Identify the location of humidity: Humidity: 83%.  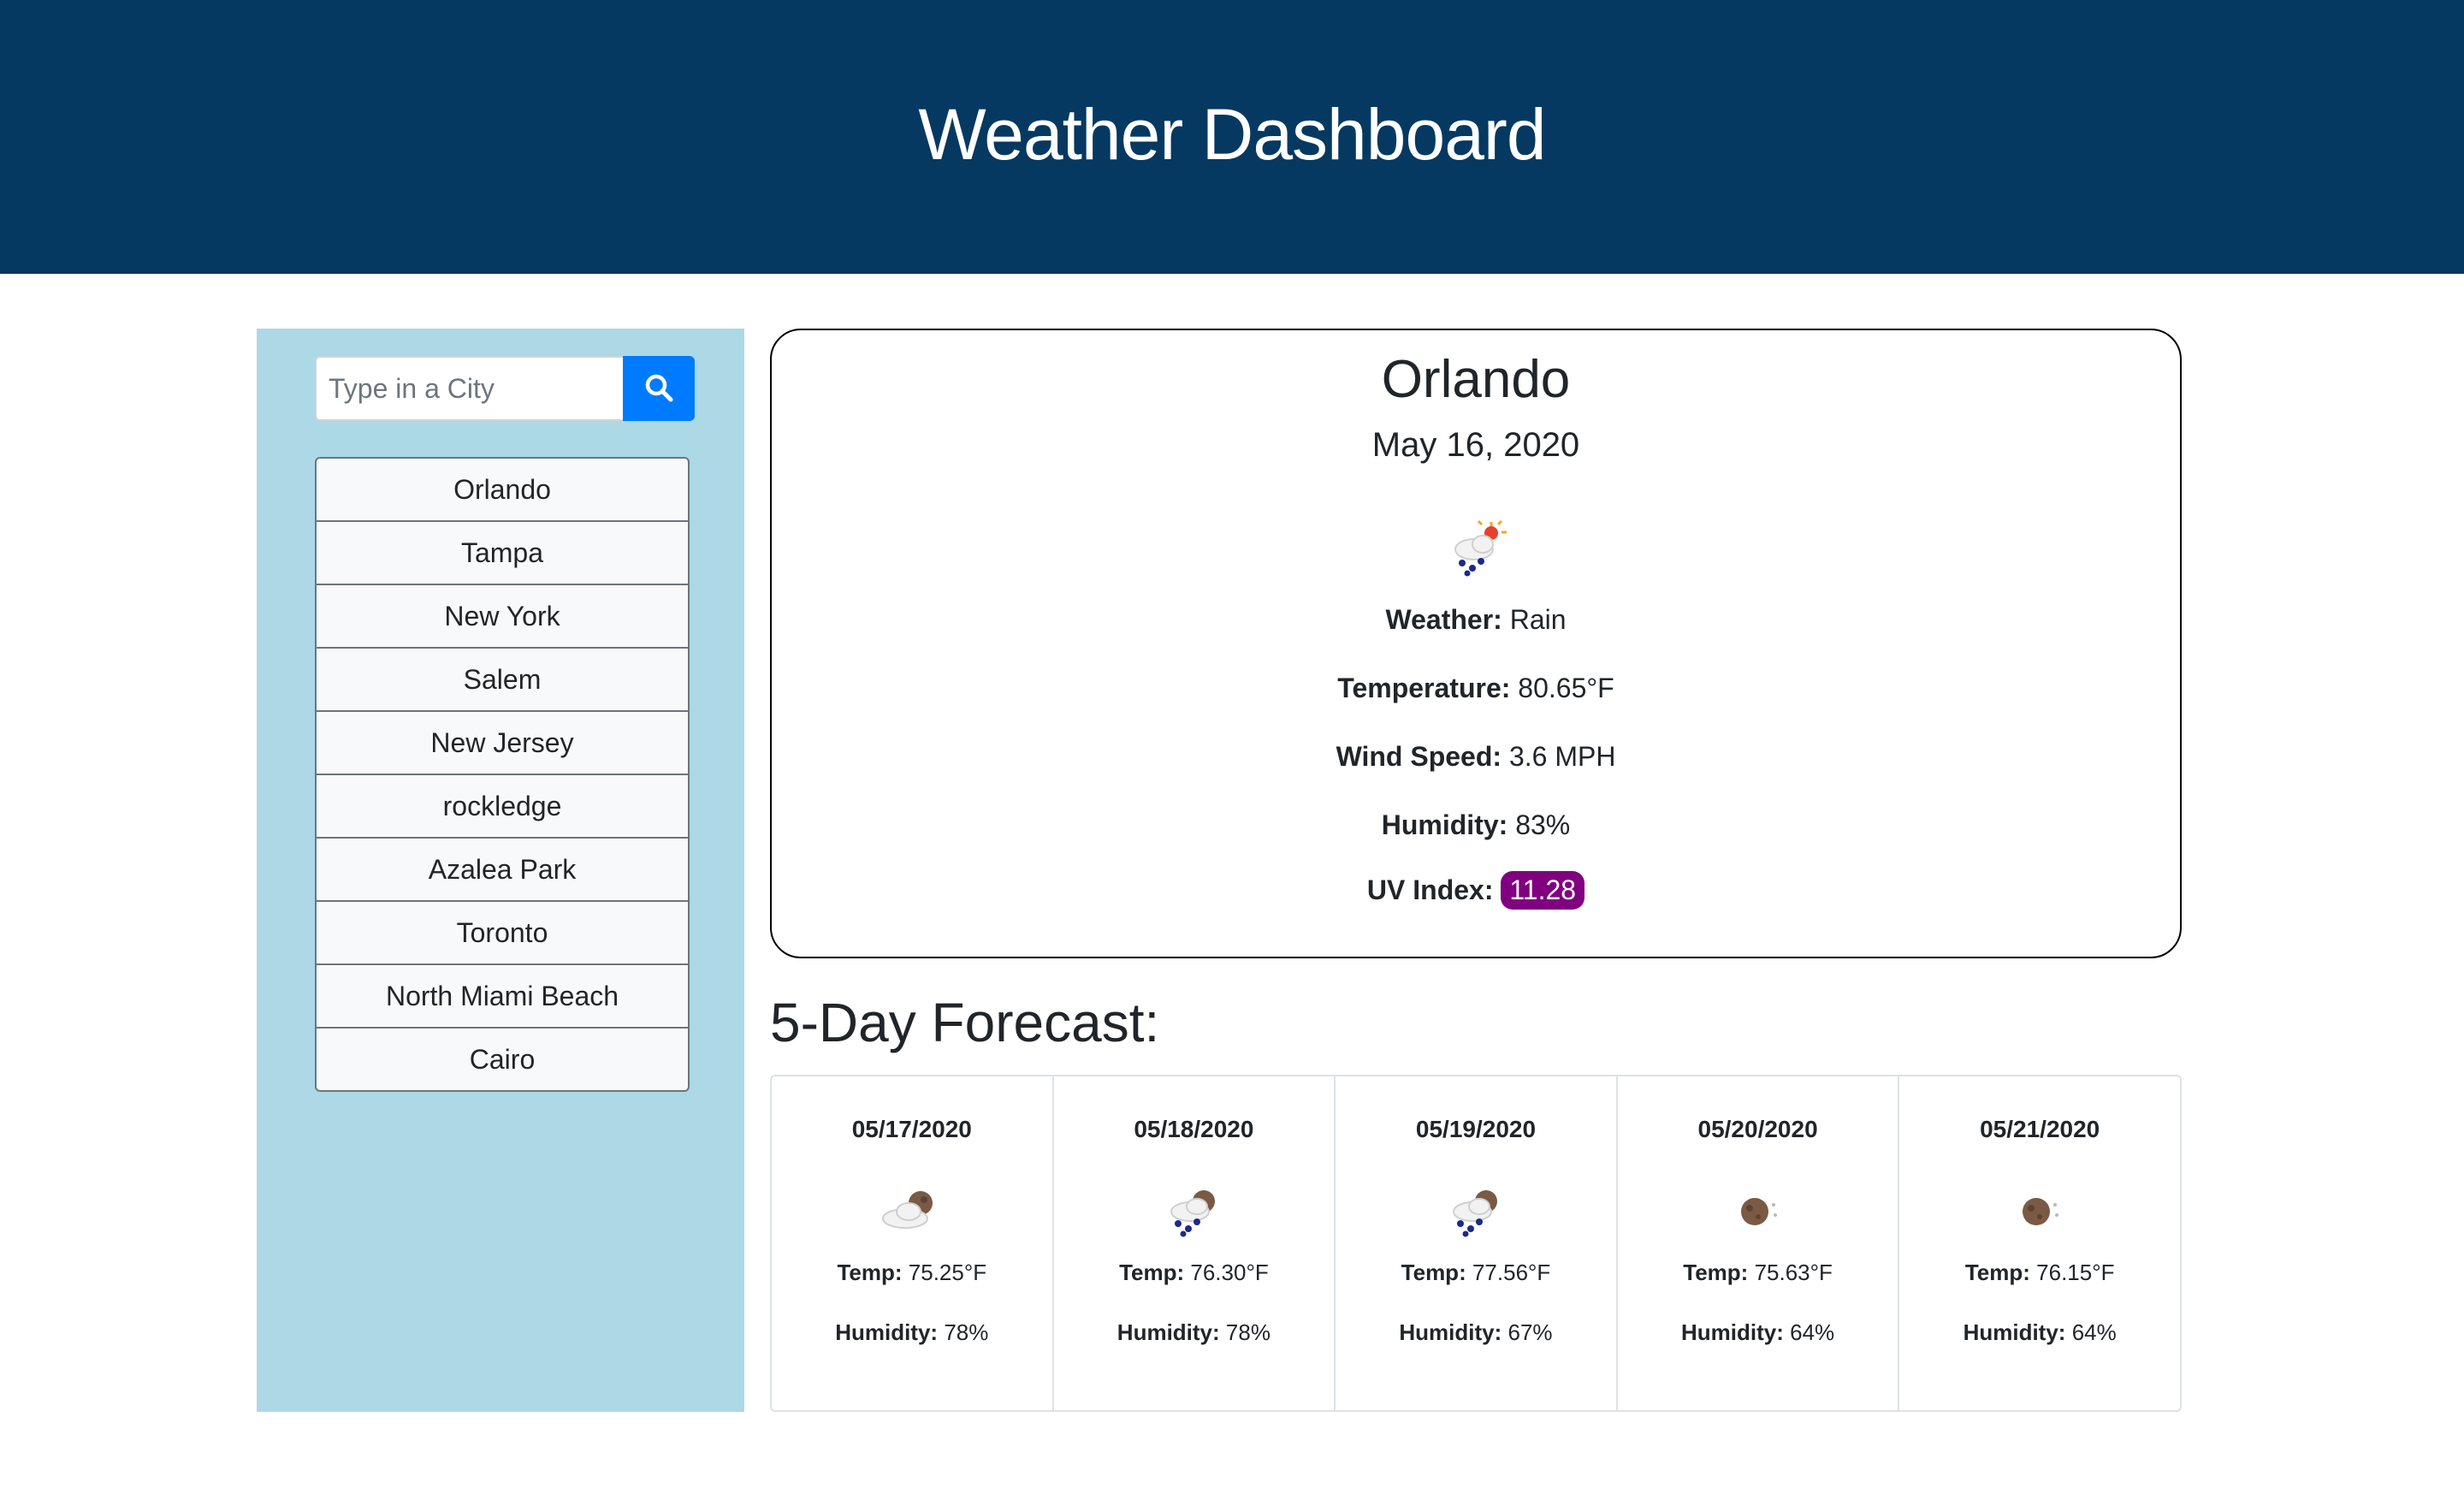
(1476, 824).